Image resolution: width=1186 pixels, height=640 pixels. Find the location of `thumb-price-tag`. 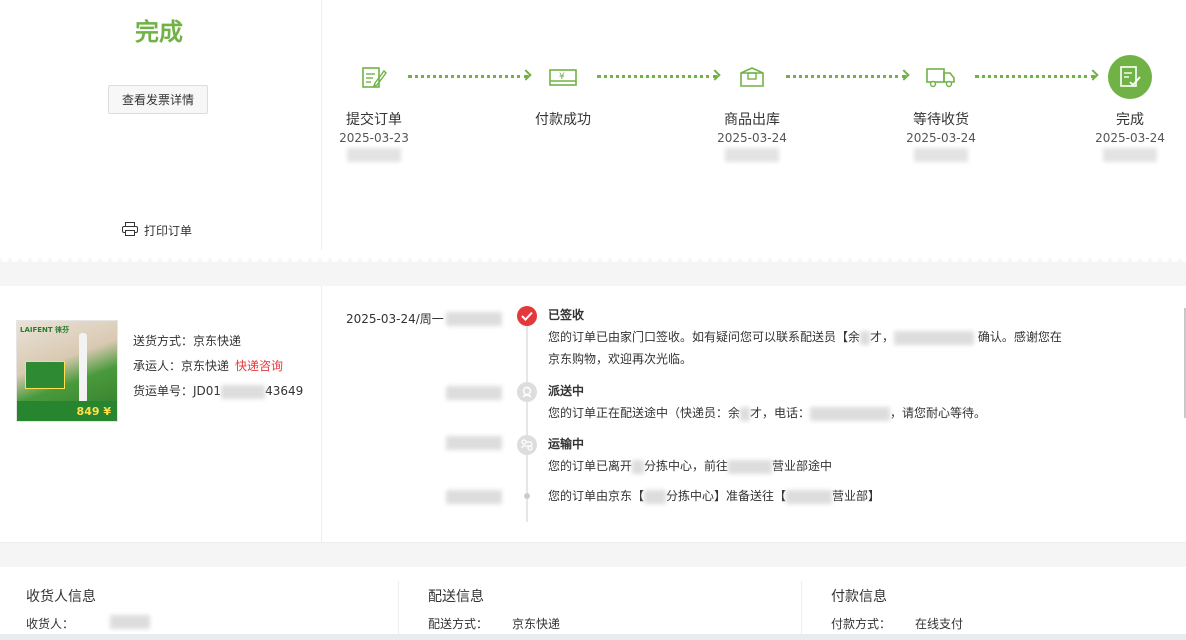

thumb-price-tag is located at coordinates (45, 375).